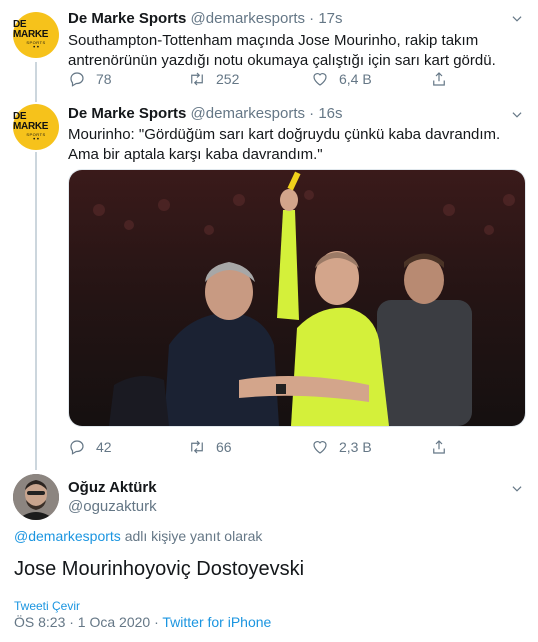 This screenshot has width=538, height=642. I want to click on tweet-header: De Marke Sports @demarkesports · 16s, so click(205, 113).